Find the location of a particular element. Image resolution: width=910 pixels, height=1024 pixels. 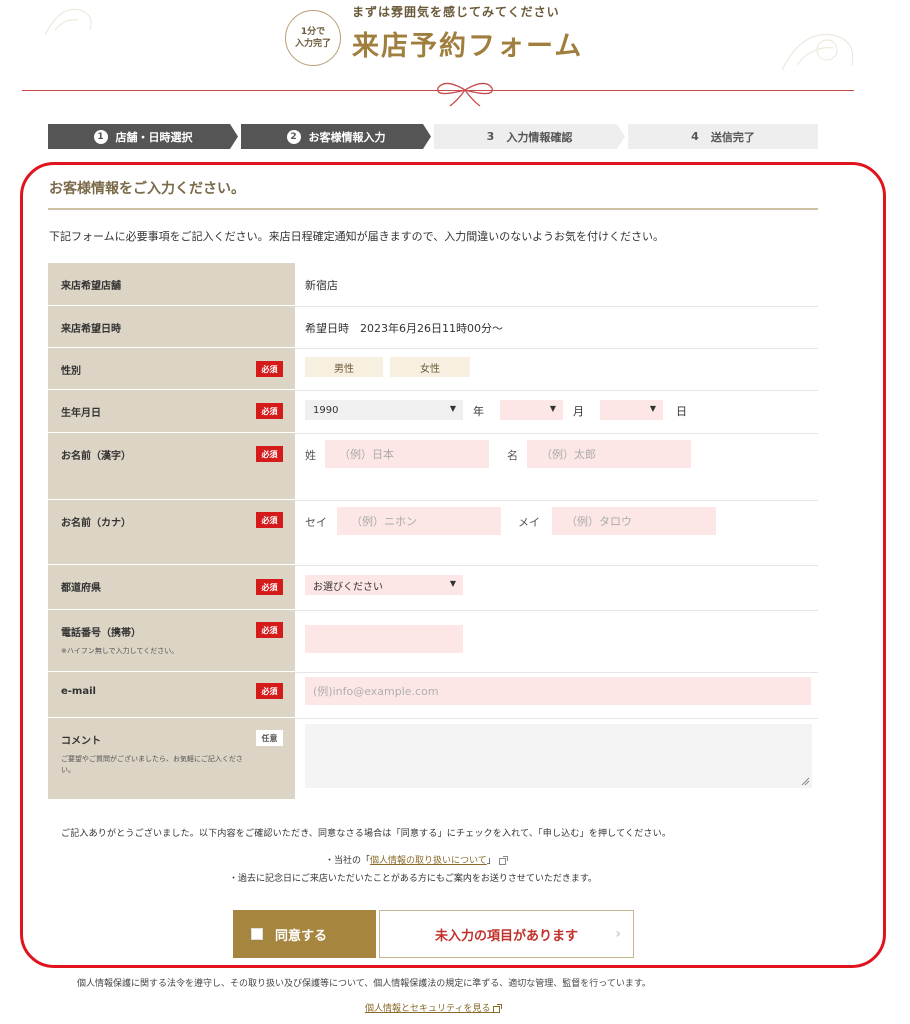

day-unit: 日 is located at coordinates (681, 411).